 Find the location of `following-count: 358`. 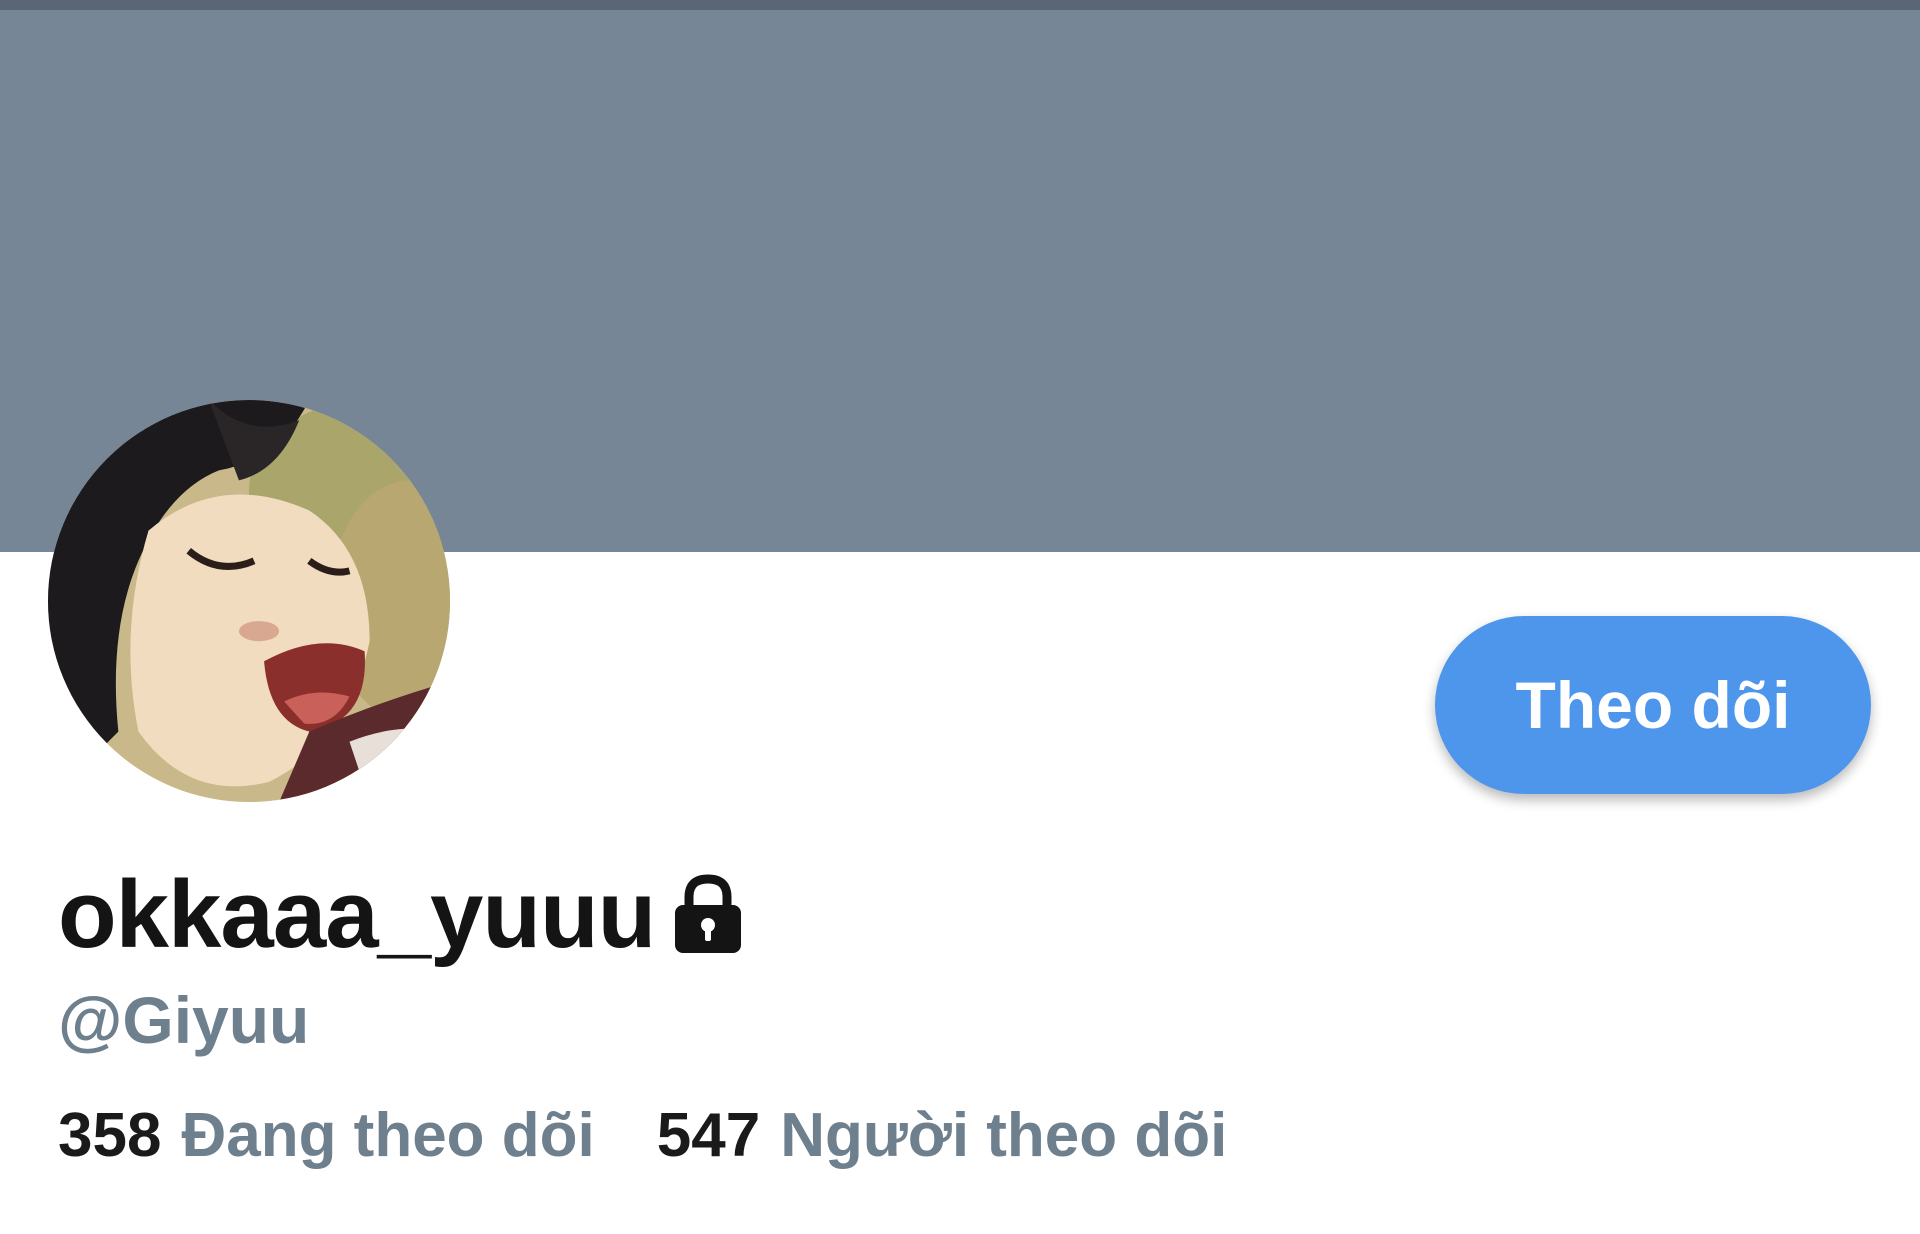

following-count: 358 is located at coordinates (110, 1135).